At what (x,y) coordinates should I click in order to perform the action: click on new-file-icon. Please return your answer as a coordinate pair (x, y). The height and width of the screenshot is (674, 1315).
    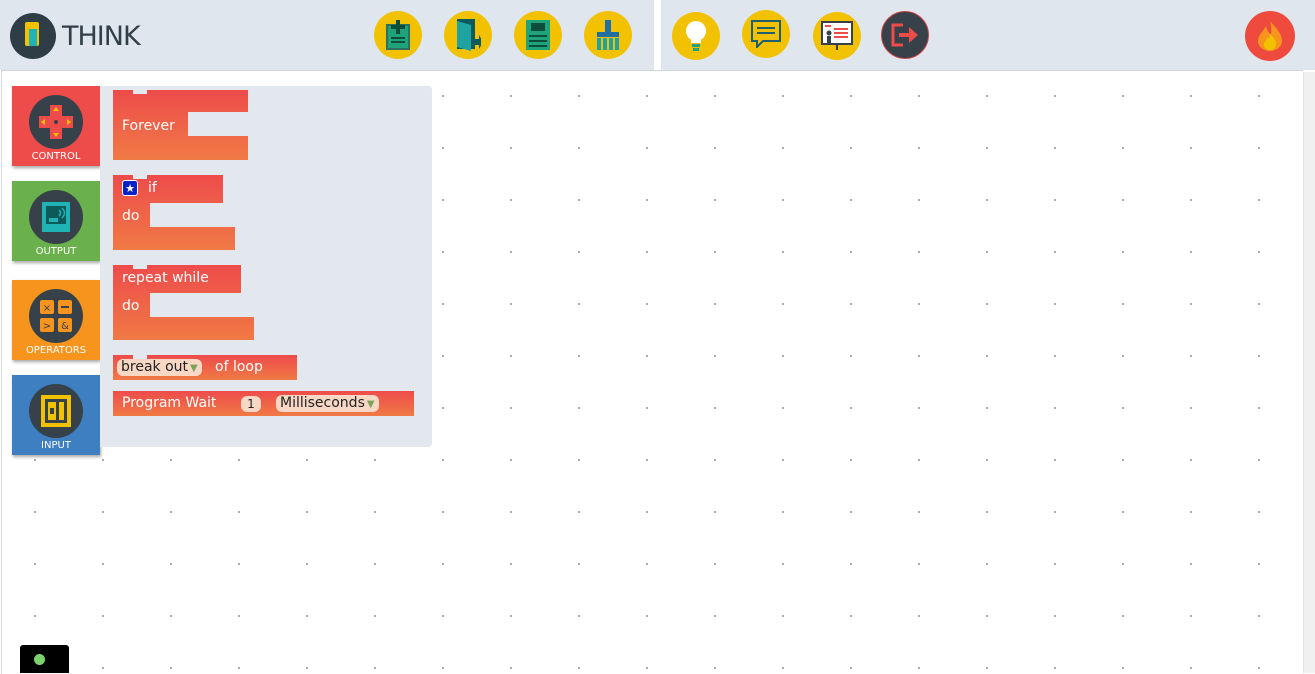
    Looking at the image, I should click on (398, 35).